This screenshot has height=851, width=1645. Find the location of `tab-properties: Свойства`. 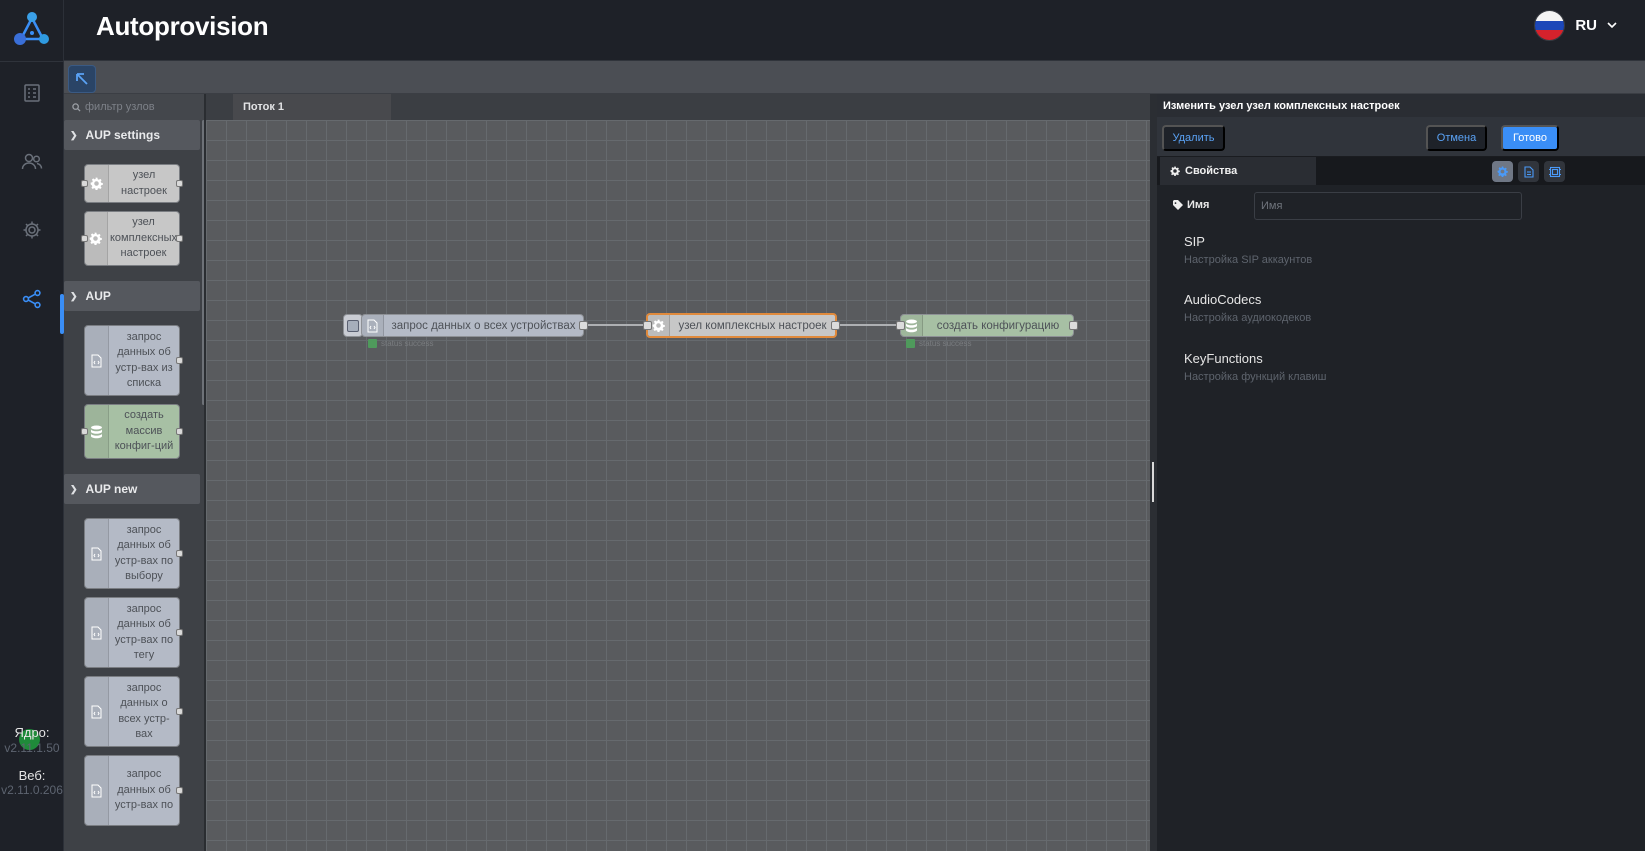

tab-properties: Свойства is located at coordinates (1238, 171).